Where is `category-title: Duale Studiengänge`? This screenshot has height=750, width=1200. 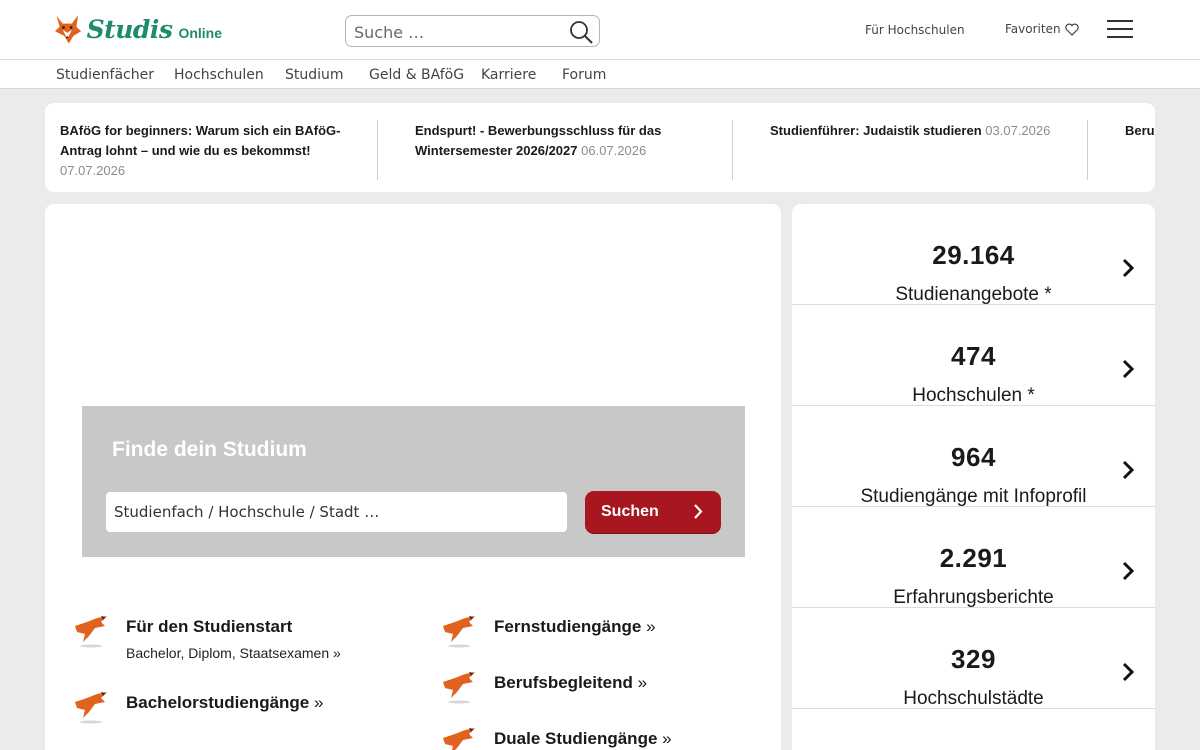
category-title: Duale Studiengänge is located at coordinates (576, 738).